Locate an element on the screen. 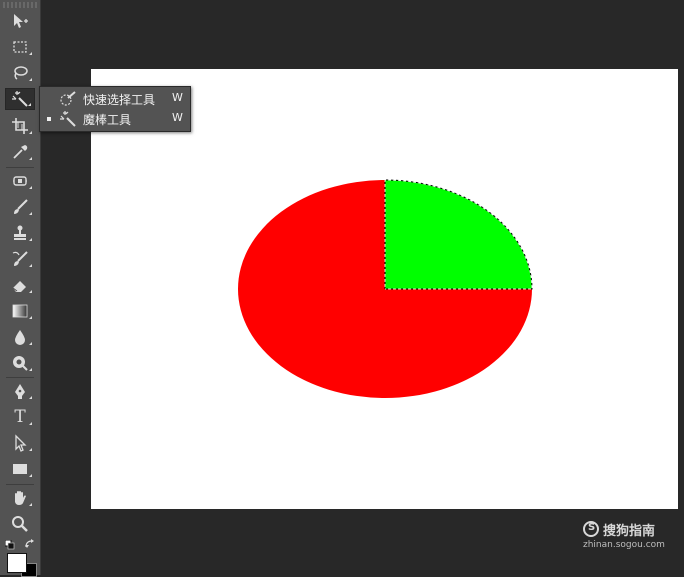  blur-tool is located at coordinates (20, 337).